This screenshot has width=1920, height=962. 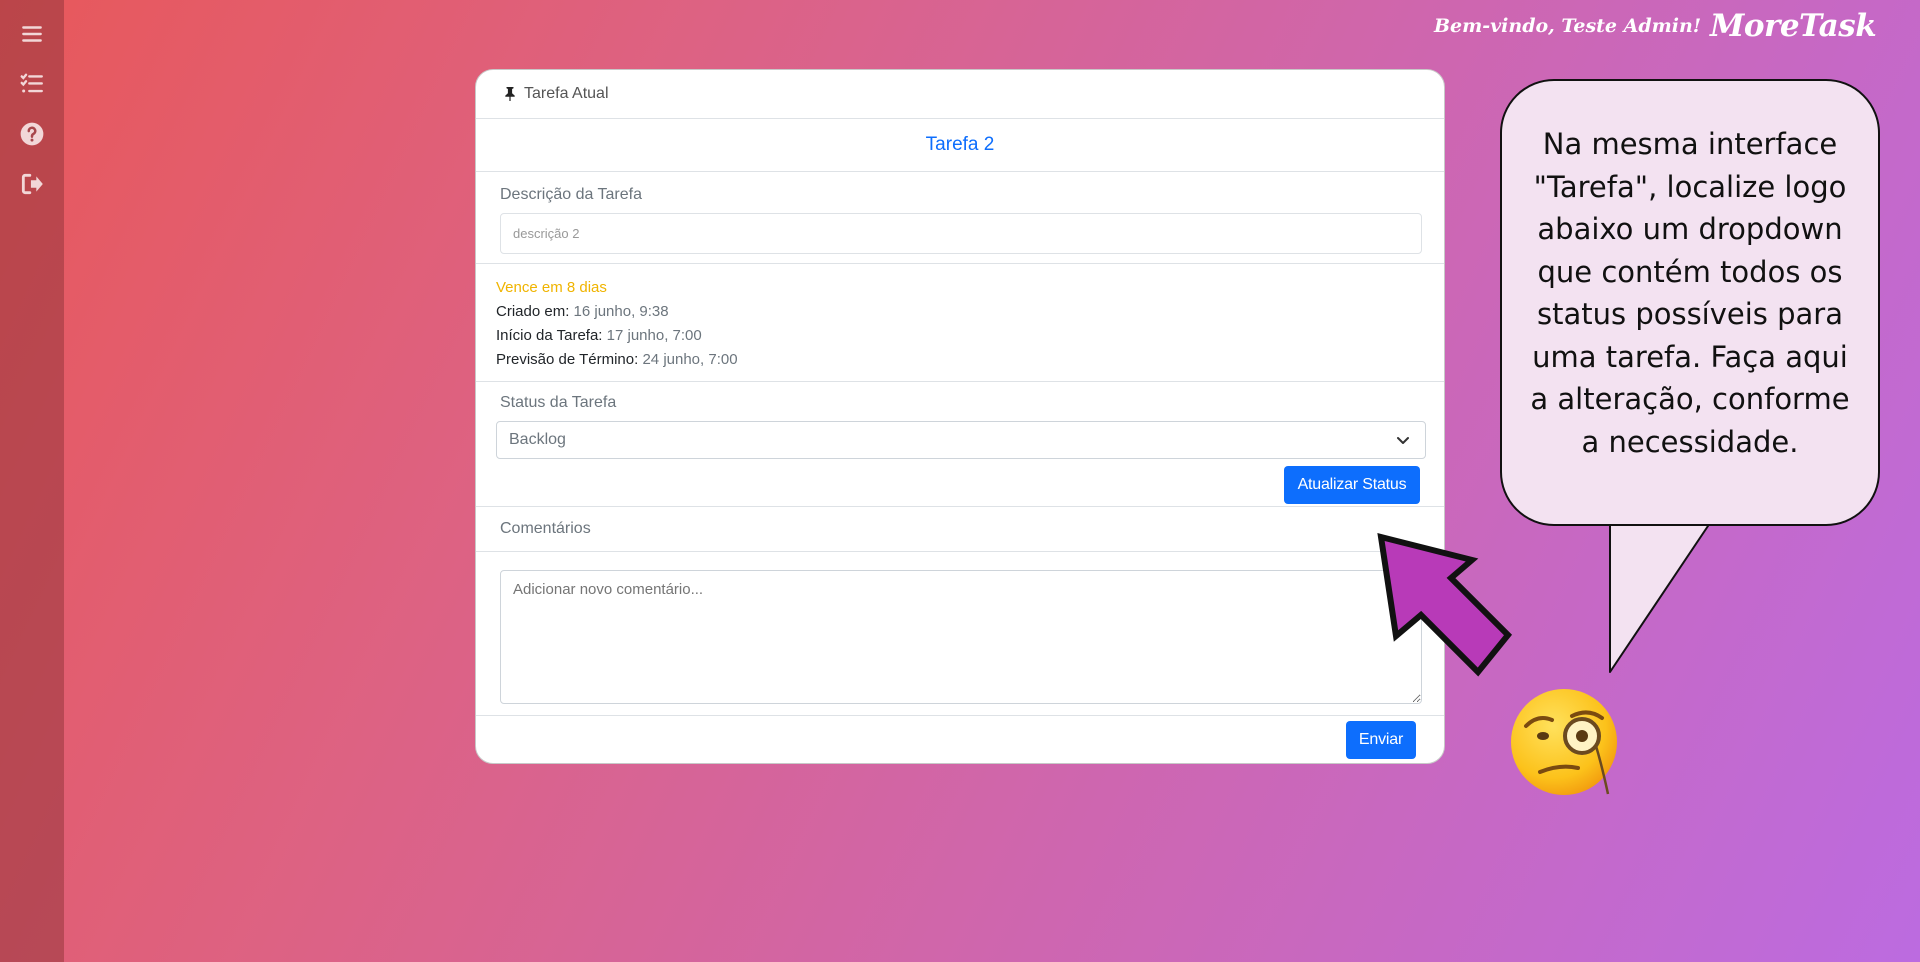 I want to click on card-header: Tarefa Atual, so click(x=960, y=94).